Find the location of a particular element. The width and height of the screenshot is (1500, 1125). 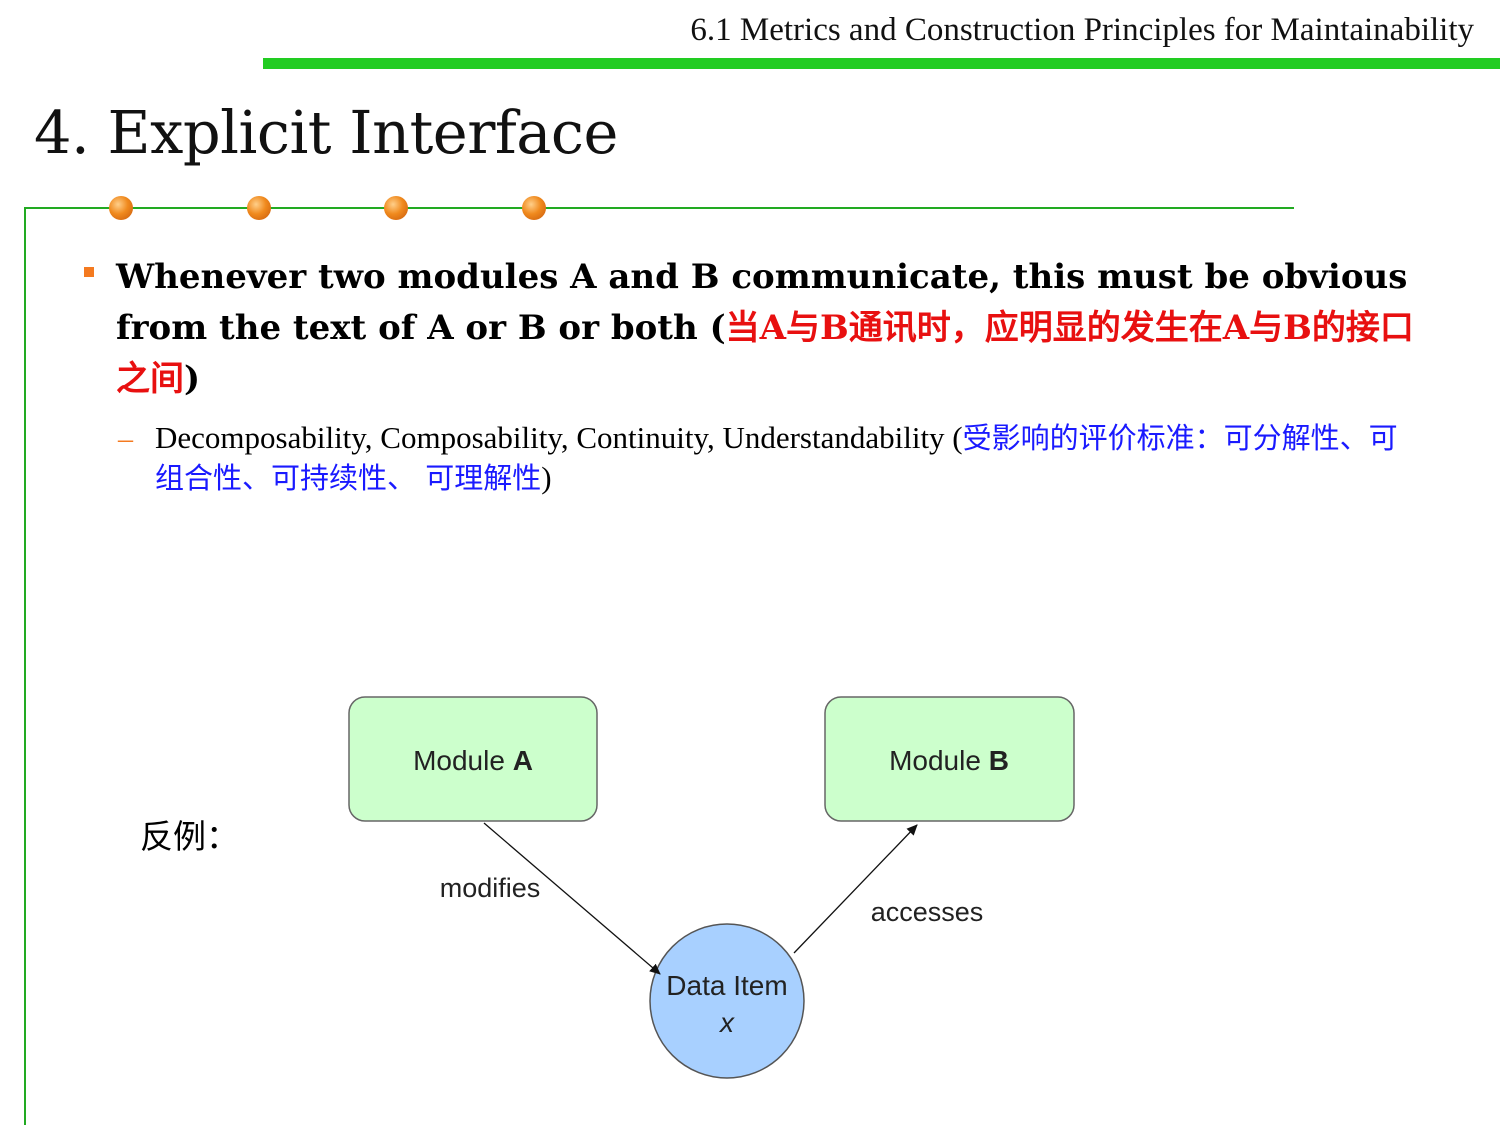

module-b-label: Module B is located at coordinates (949, 760).